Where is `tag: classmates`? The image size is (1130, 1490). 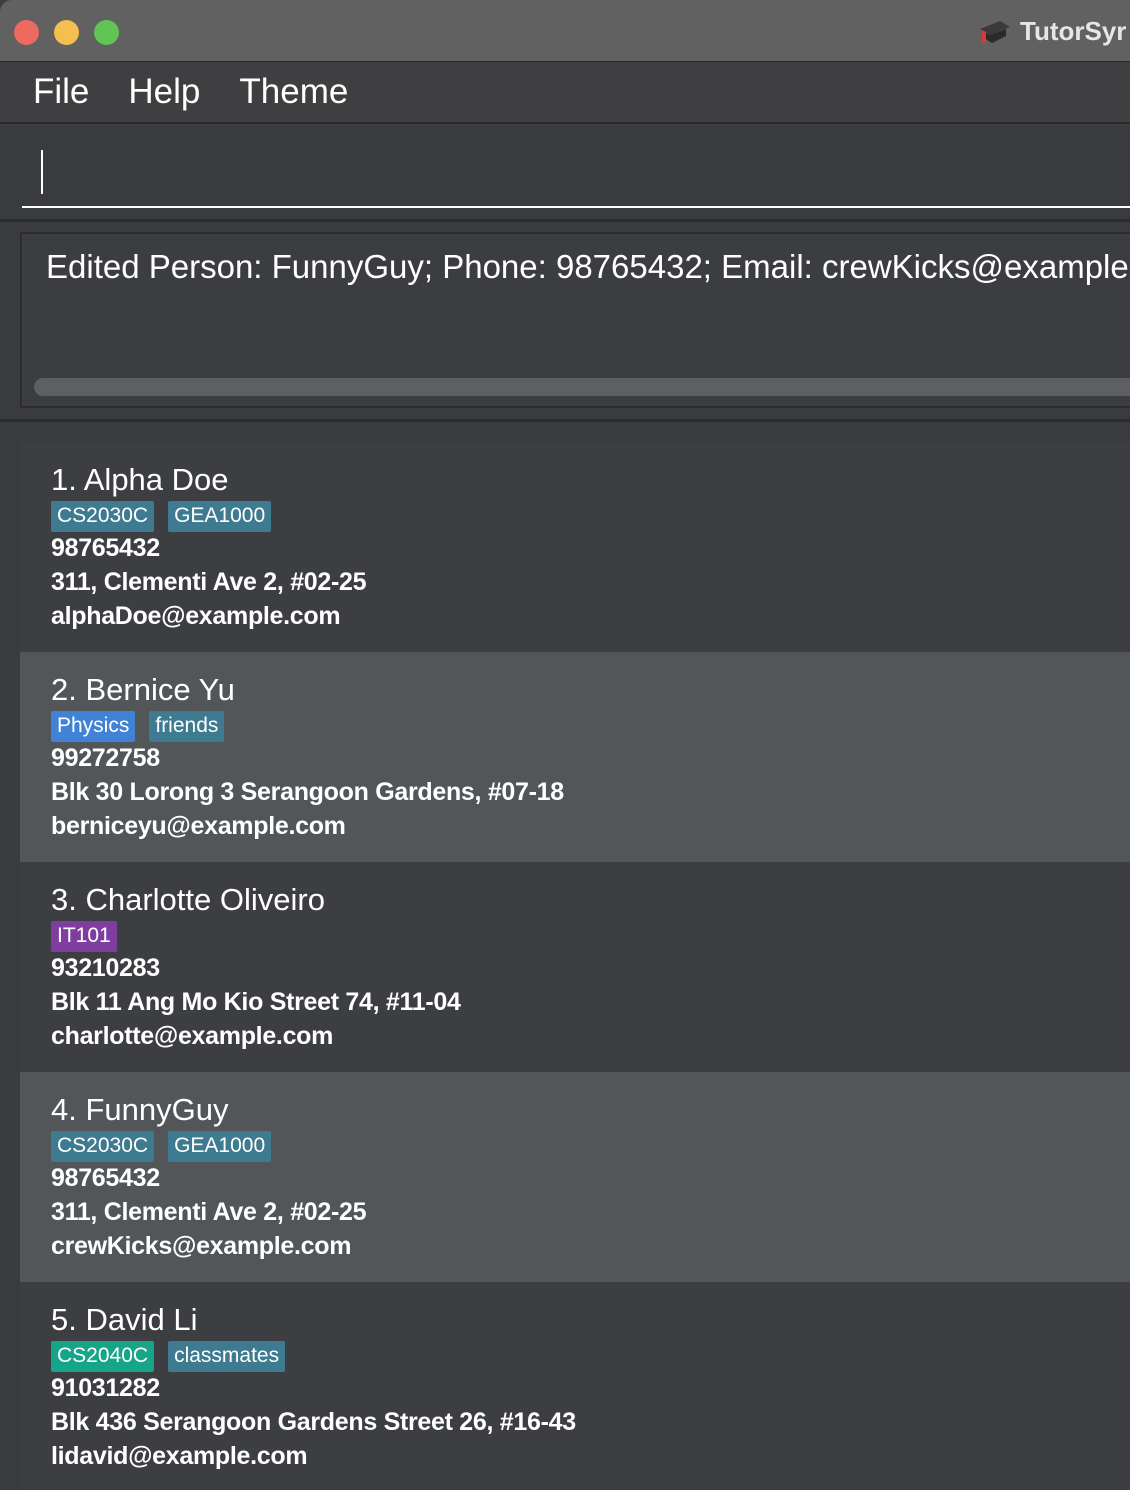 tag: classmates is located at coordinates (227, 1356).